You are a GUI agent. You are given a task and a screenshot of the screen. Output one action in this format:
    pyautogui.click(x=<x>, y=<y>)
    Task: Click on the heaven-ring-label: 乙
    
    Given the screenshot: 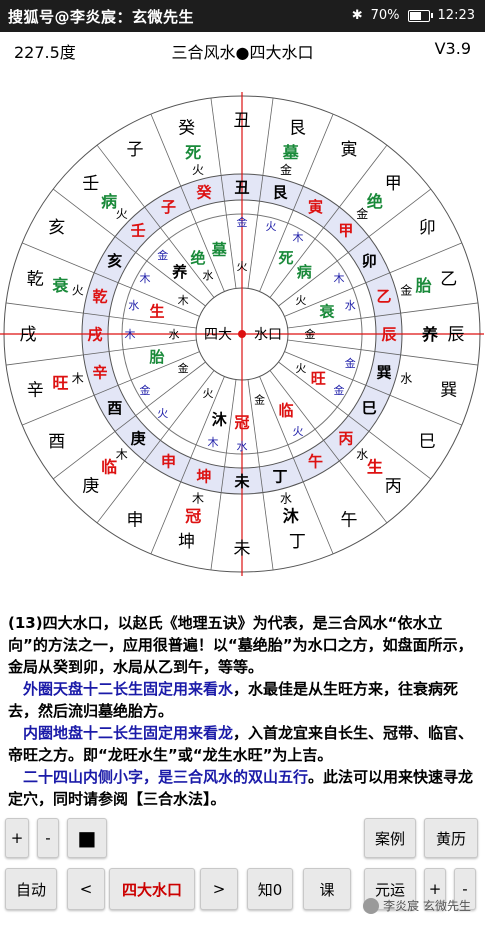 What is the action you would take?
    pyautogui.click(x=383, y=296)
    